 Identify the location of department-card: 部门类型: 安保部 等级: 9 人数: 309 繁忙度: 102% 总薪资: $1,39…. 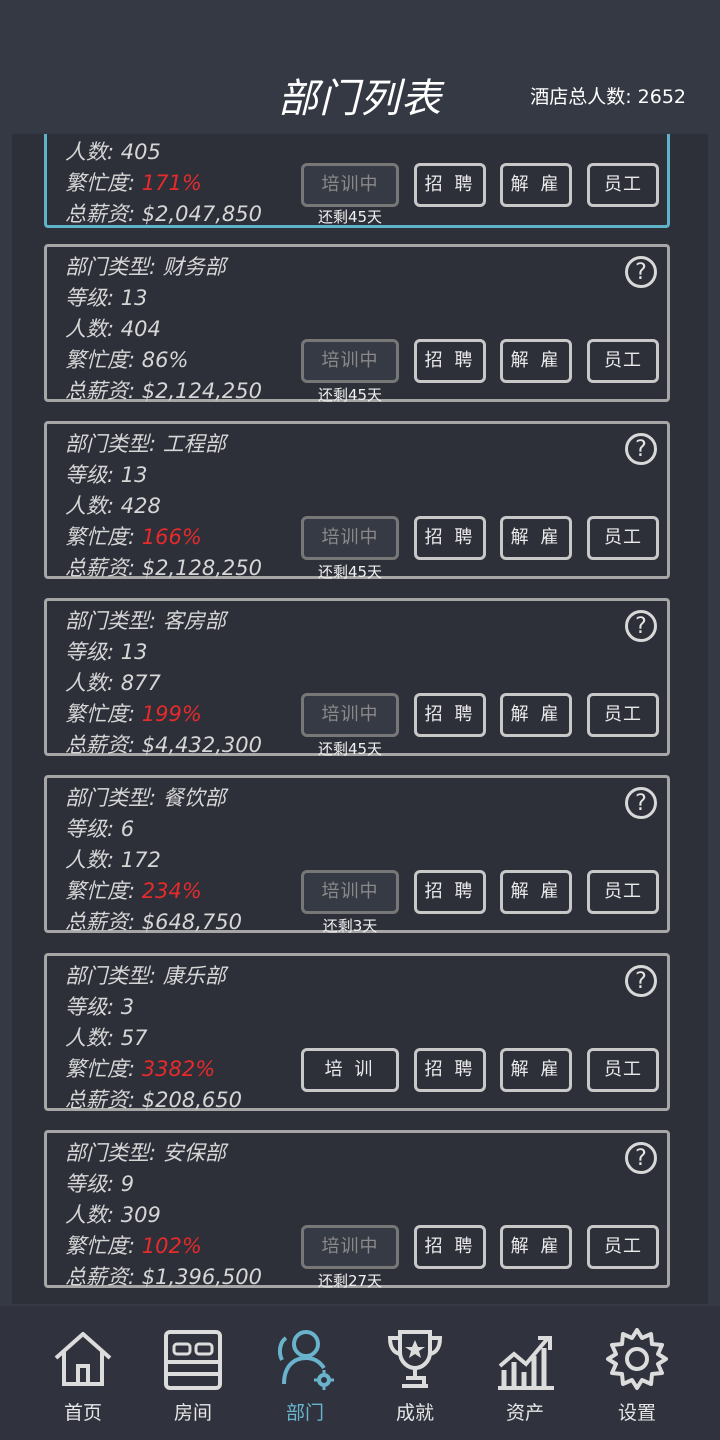
(357, 1210).